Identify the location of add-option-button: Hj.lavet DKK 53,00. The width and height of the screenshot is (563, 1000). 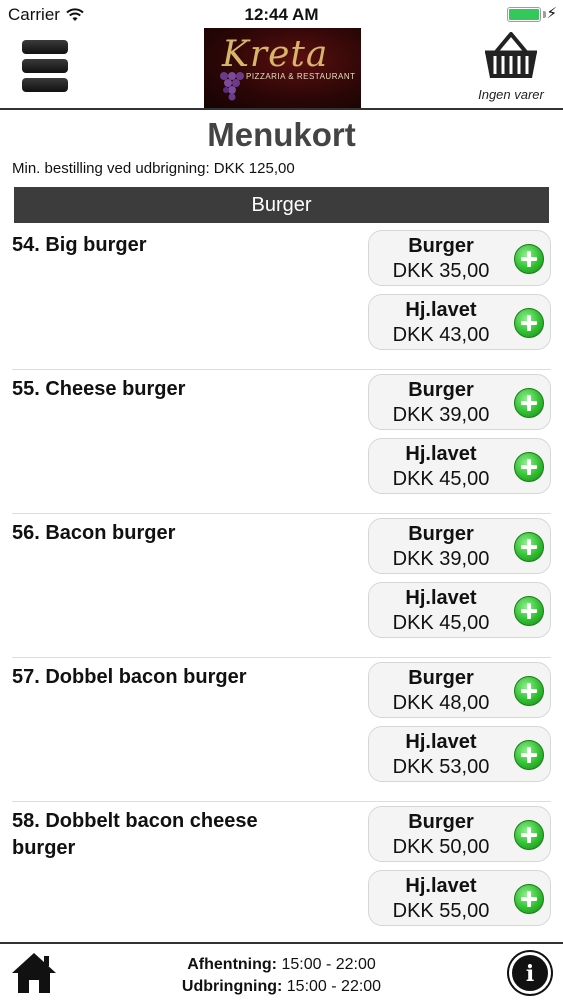
(459, 754).